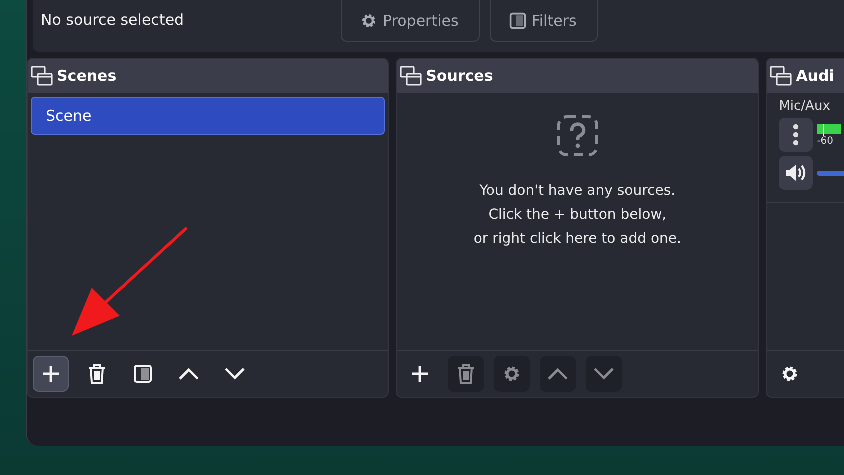  I want to click on mute-button, so click(796, 173).